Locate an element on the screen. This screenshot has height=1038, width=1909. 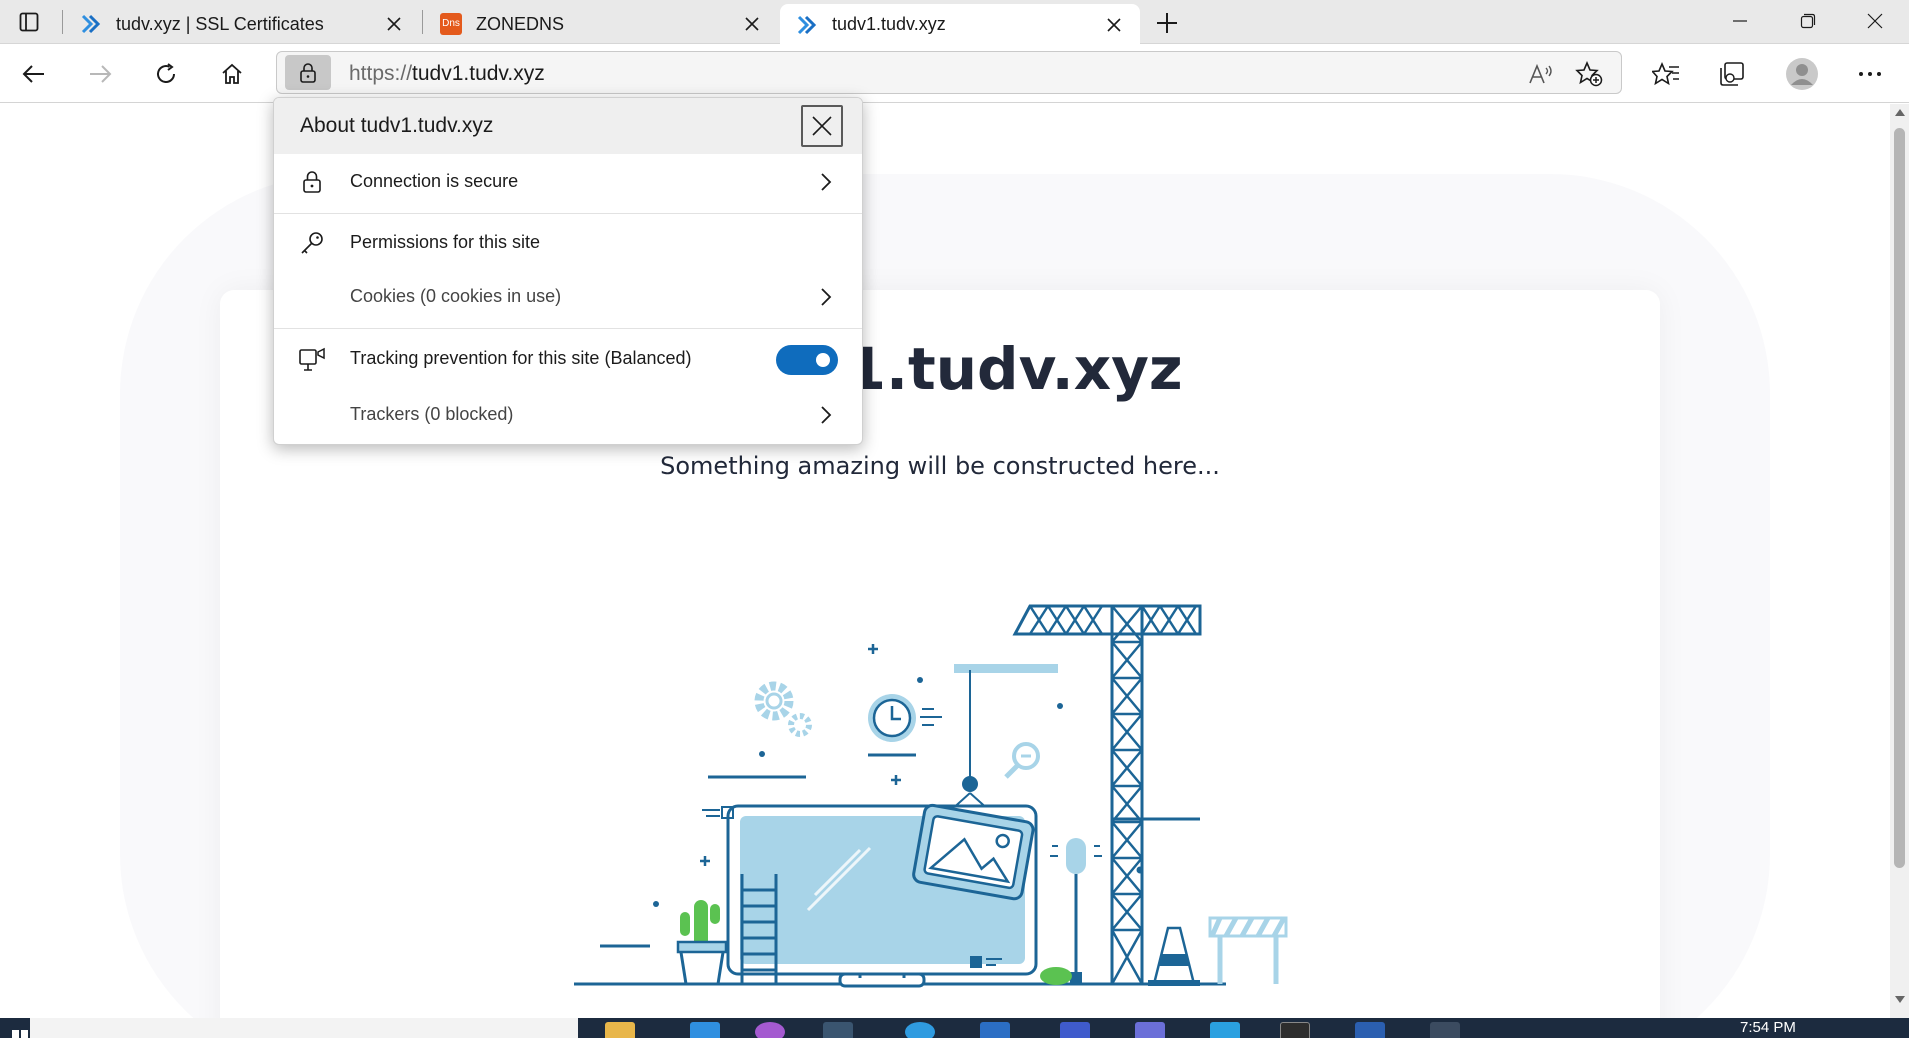
teams-icon is located at coordinates (1150, 1030).